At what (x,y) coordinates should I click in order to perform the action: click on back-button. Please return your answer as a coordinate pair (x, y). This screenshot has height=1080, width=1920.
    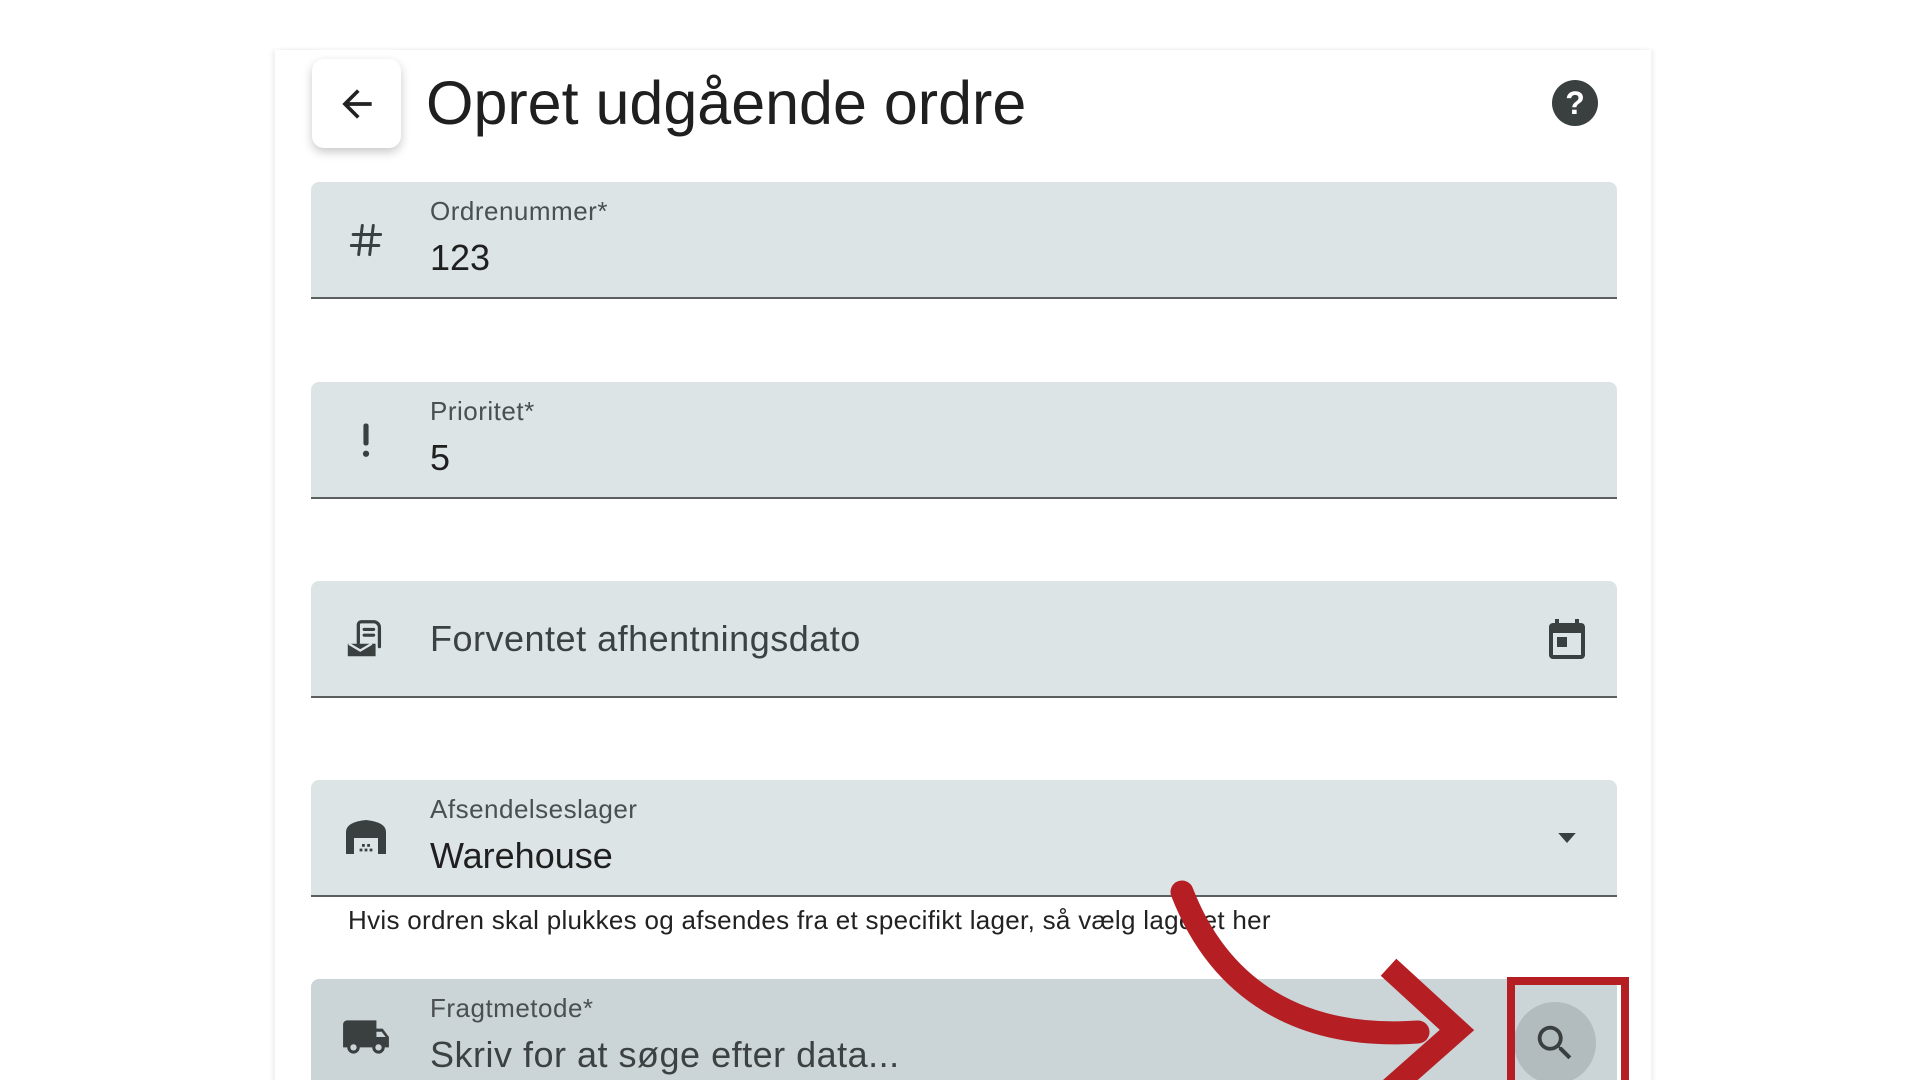
    Looking at the image, I should click on (356, 103).